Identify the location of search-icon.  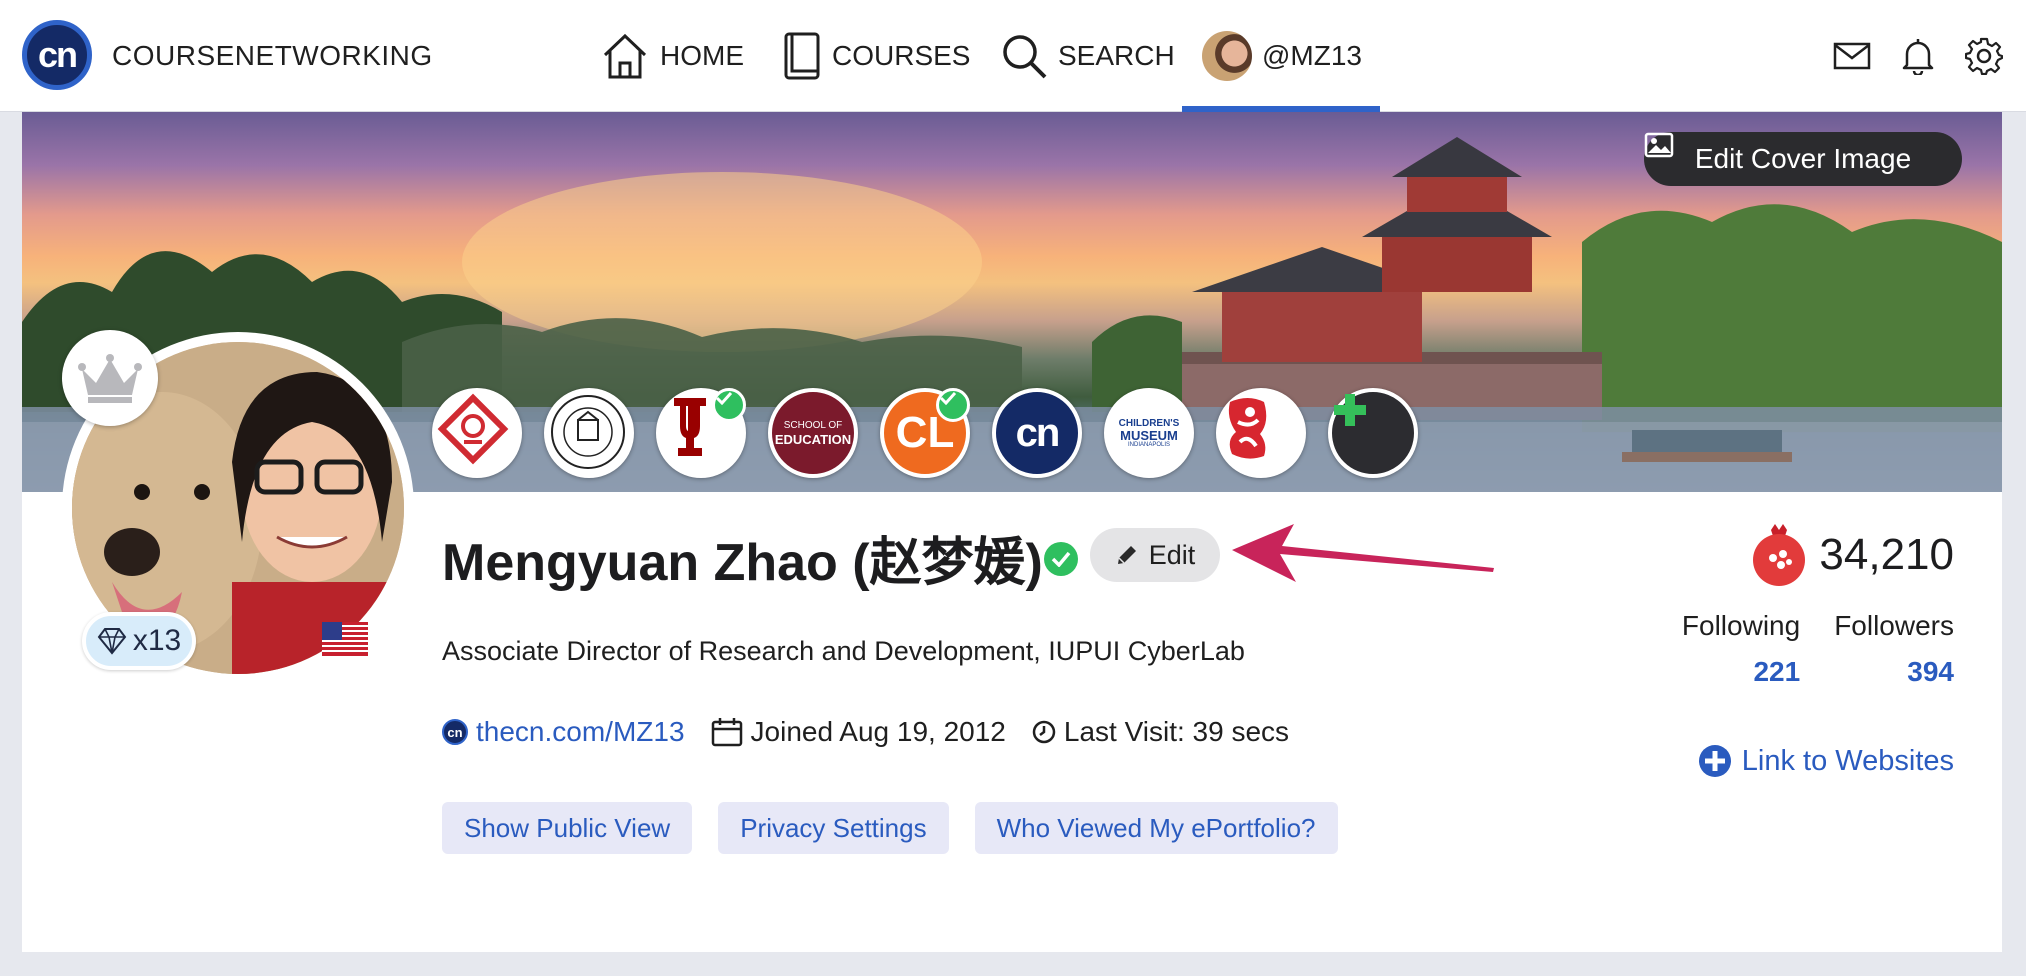
(1025, 57).